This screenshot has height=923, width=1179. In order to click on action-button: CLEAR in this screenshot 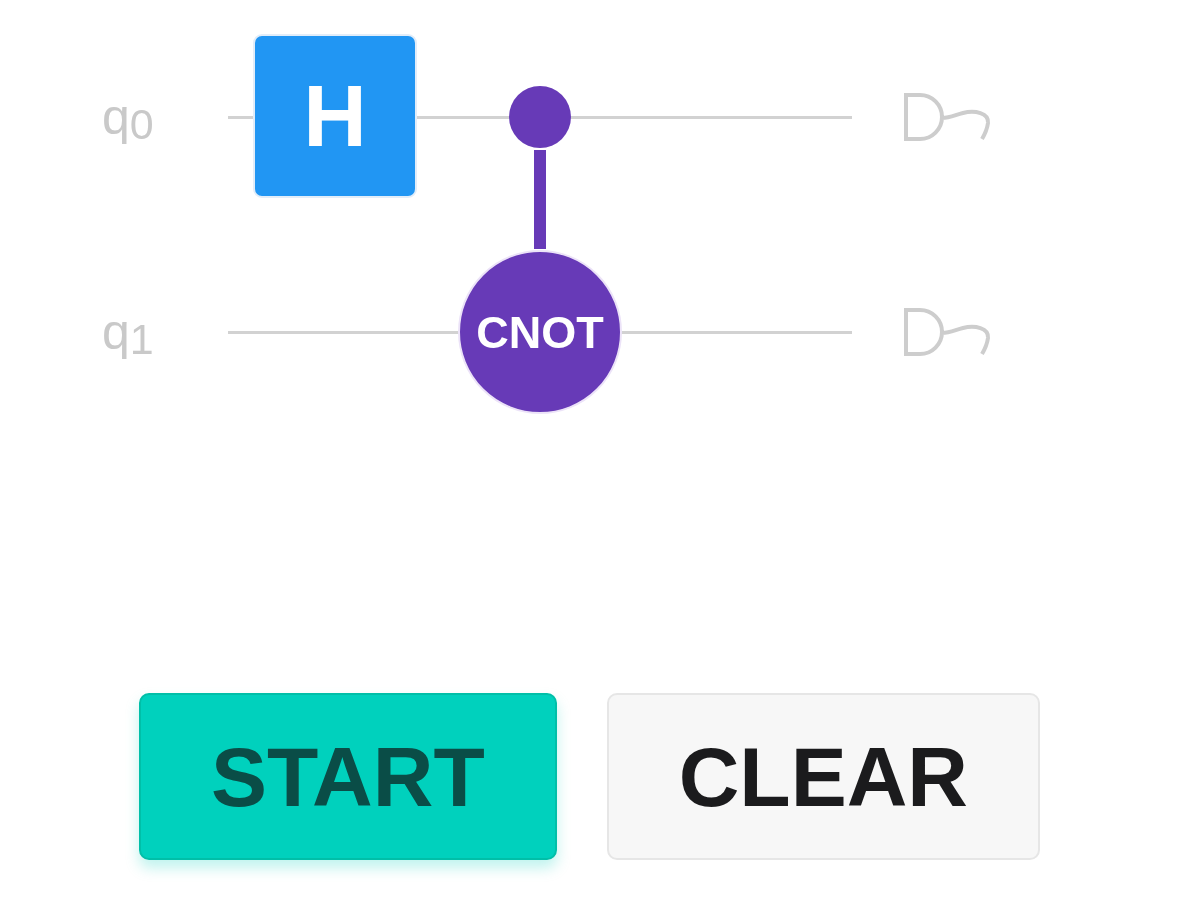, I will do `click(823, 776)`.